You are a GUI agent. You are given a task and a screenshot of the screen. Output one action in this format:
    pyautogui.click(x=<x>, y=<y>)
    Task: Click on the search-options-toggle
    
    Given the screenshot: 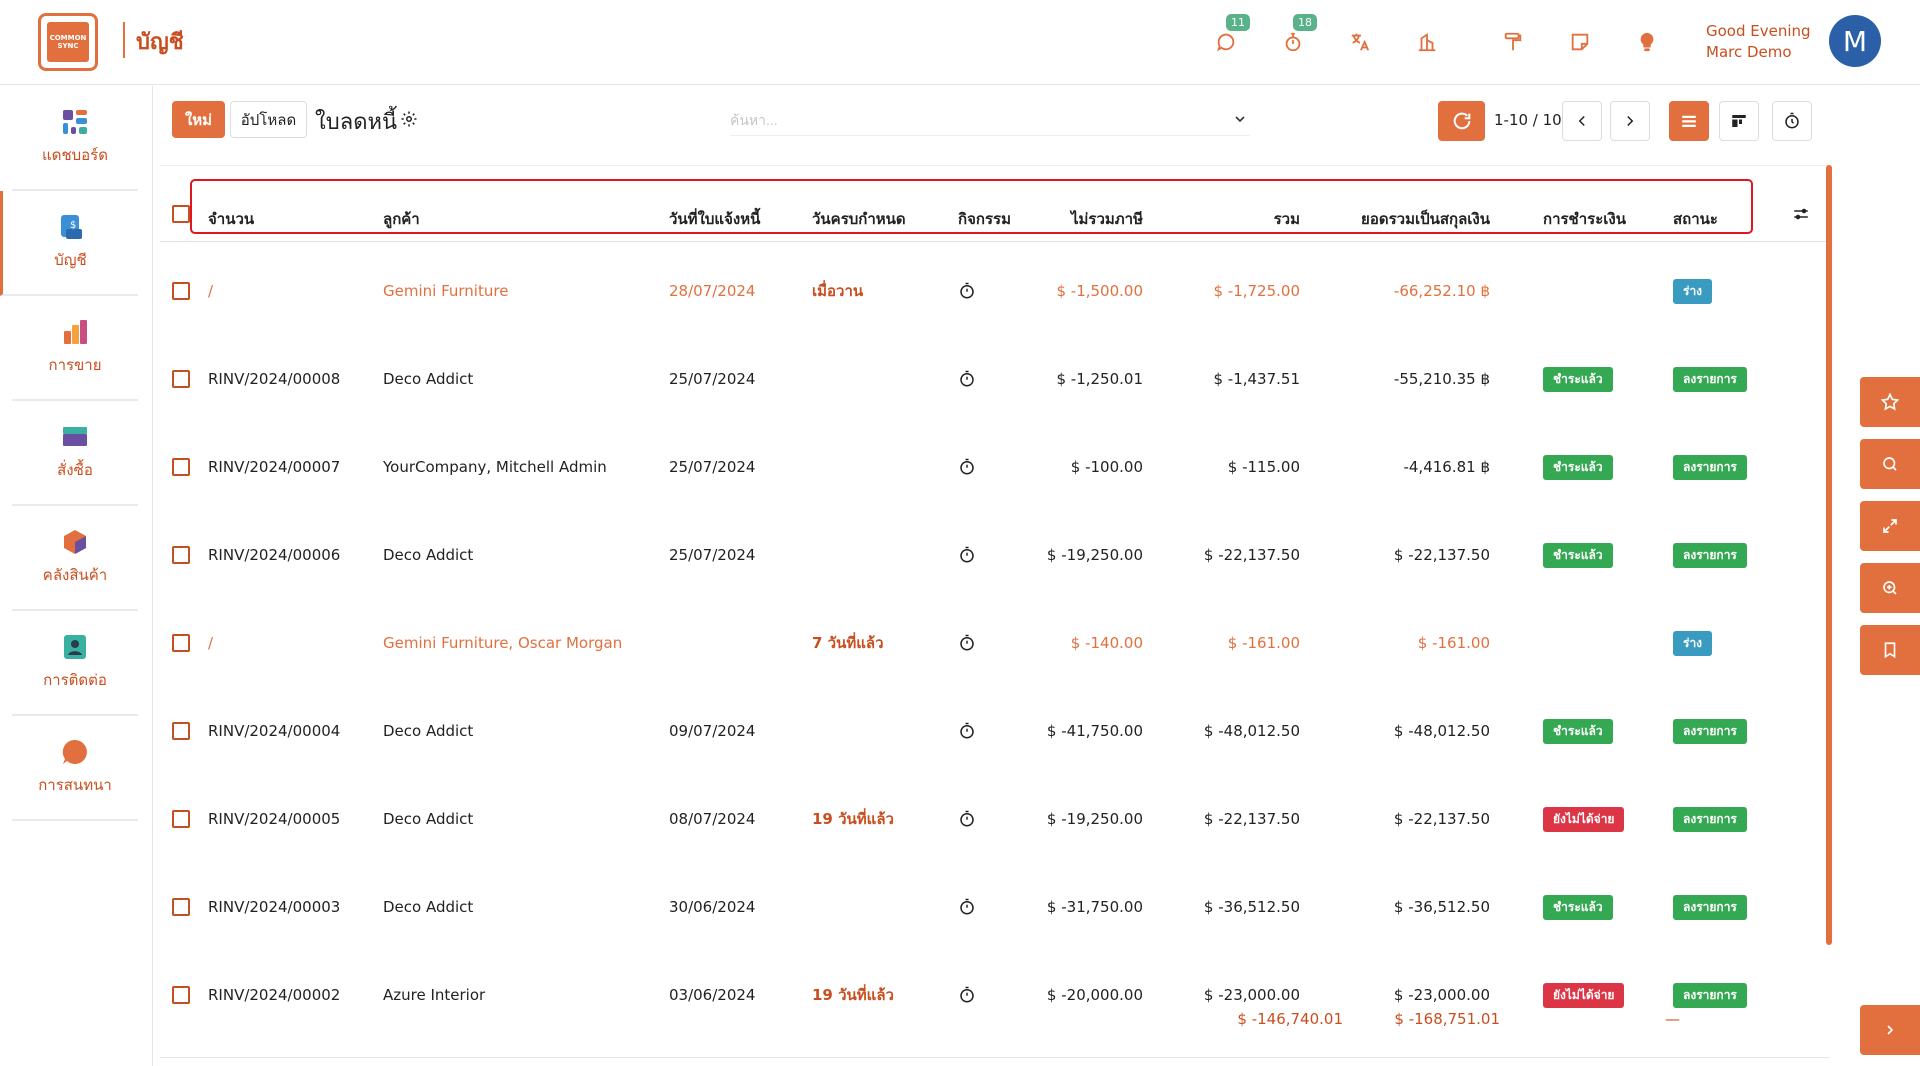 What is the action you would take?
    pyautogui.click(x=1240, y=121)
    